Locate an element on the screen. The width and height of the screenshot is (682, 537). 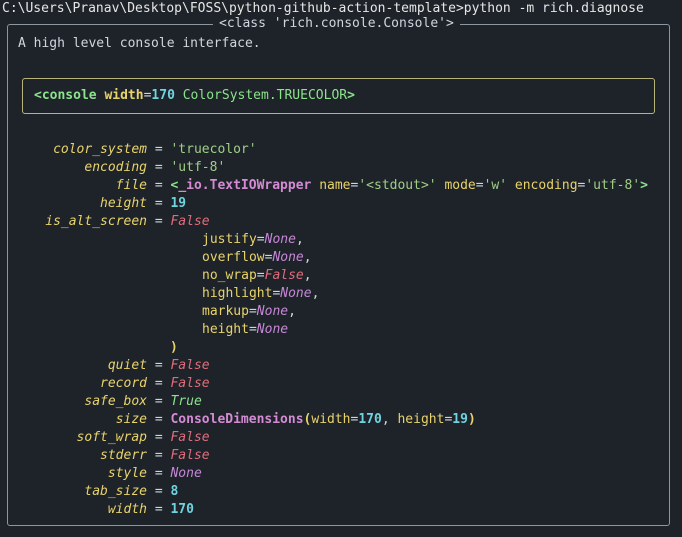
repr-colorsystem: ColorSystem.TRUECOLOR is located at coordinates (265, 95).